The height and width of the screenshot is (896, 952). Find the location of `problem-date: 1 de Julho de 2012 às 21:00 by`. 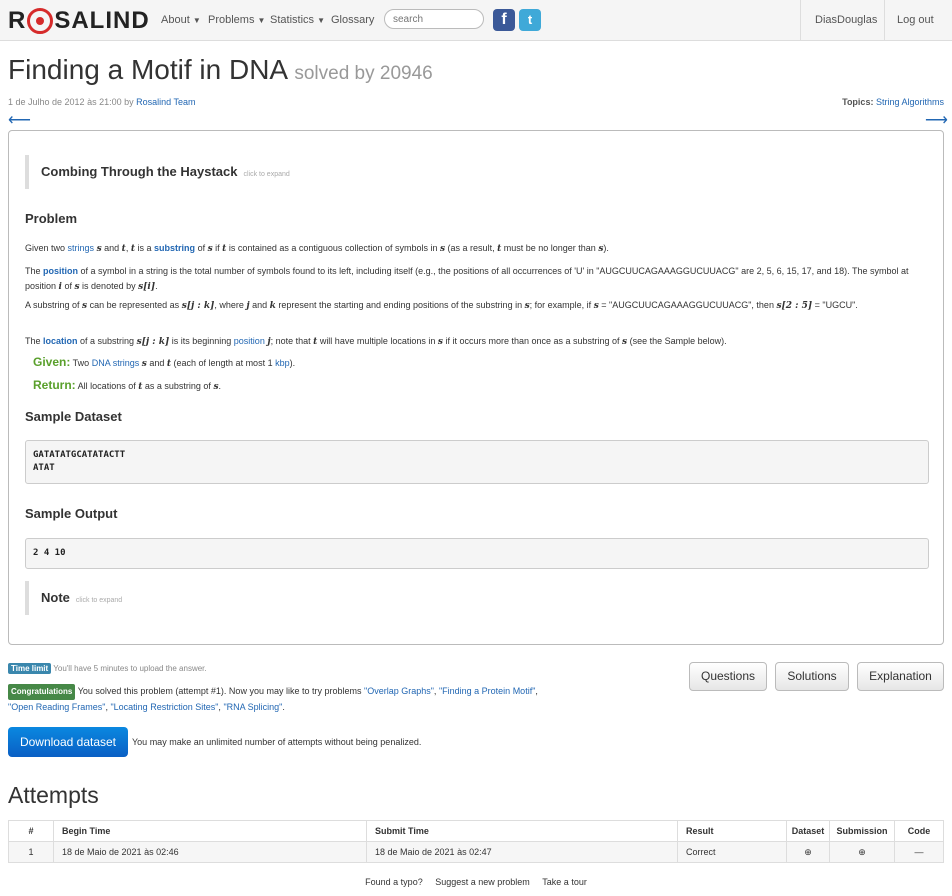

problem-date: 1 de Julho de 2012 às 21:00 by is located at coordinates (71, 102).